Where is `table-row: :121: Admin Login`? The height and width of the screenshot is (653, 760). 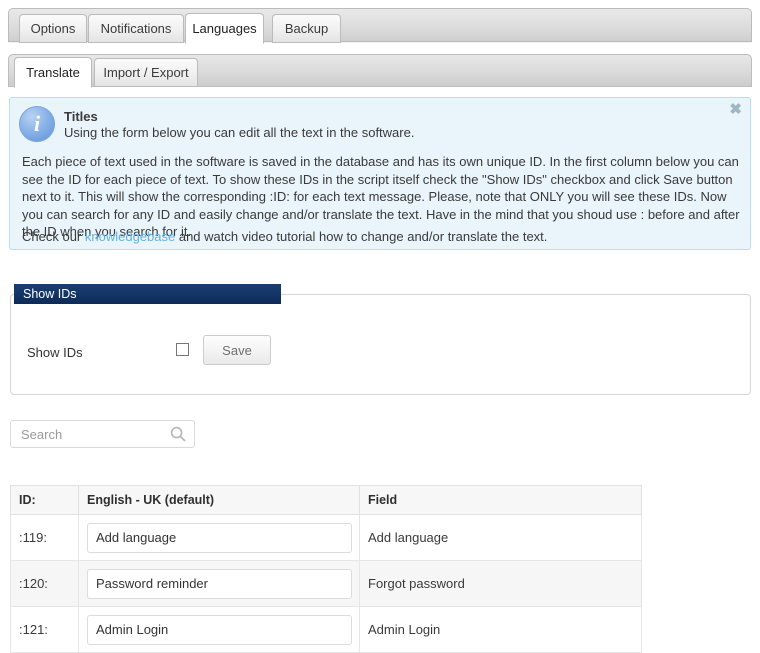 table-row: :121: Admin Login is located at coordinates (326, 629).